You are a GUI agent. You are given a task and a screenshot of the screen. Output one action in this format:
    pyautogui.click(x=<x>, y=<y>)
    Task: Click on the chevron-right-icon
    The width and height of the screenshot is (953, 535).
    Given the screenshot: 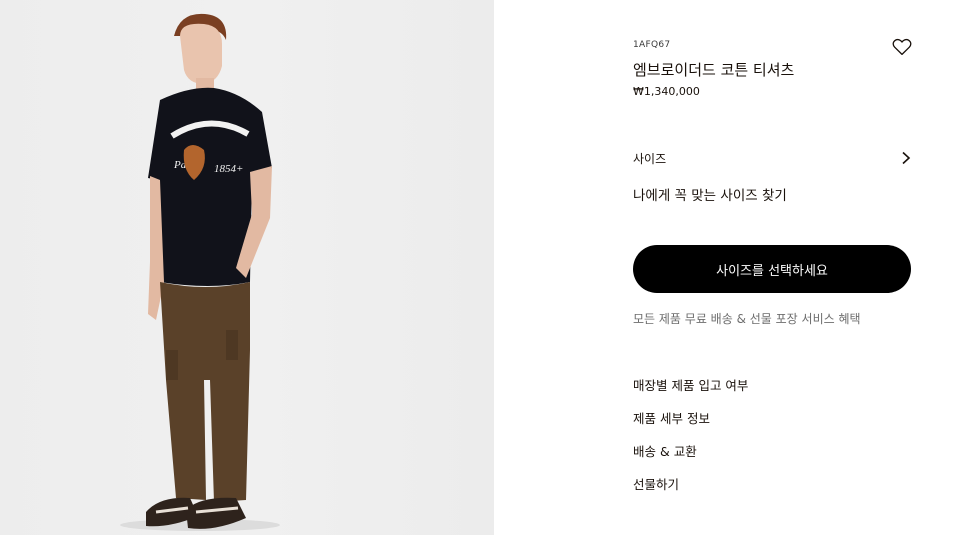 What is the action you would take?
    pyautogui.click(x=907, y=157)
    